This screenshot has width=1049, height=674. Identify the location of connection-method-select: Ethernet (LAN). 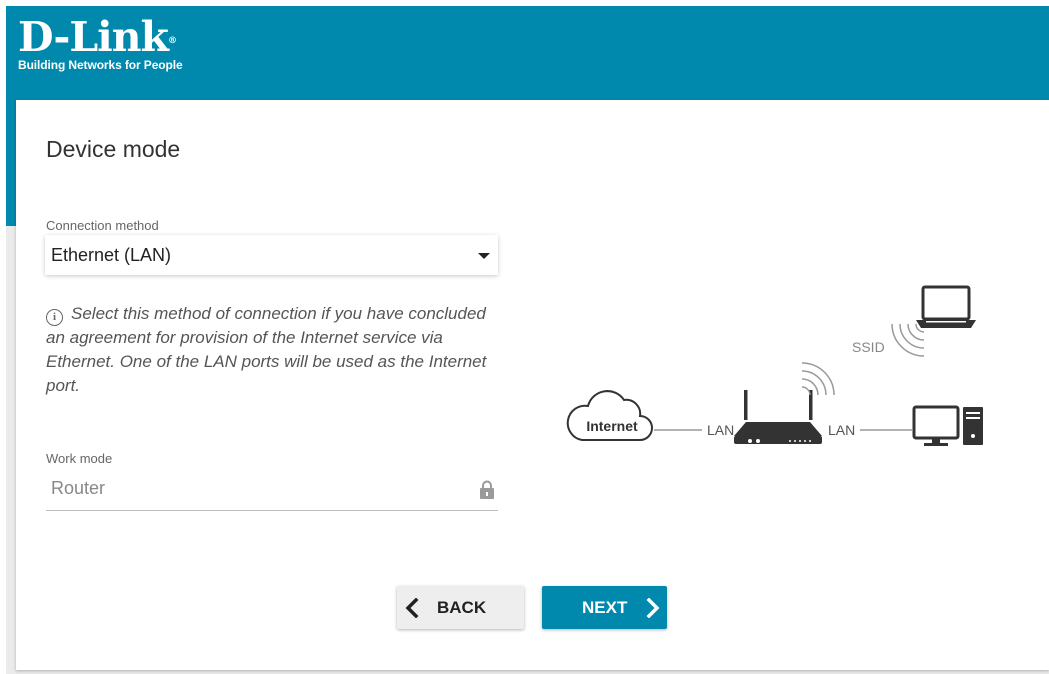
(271, 255).